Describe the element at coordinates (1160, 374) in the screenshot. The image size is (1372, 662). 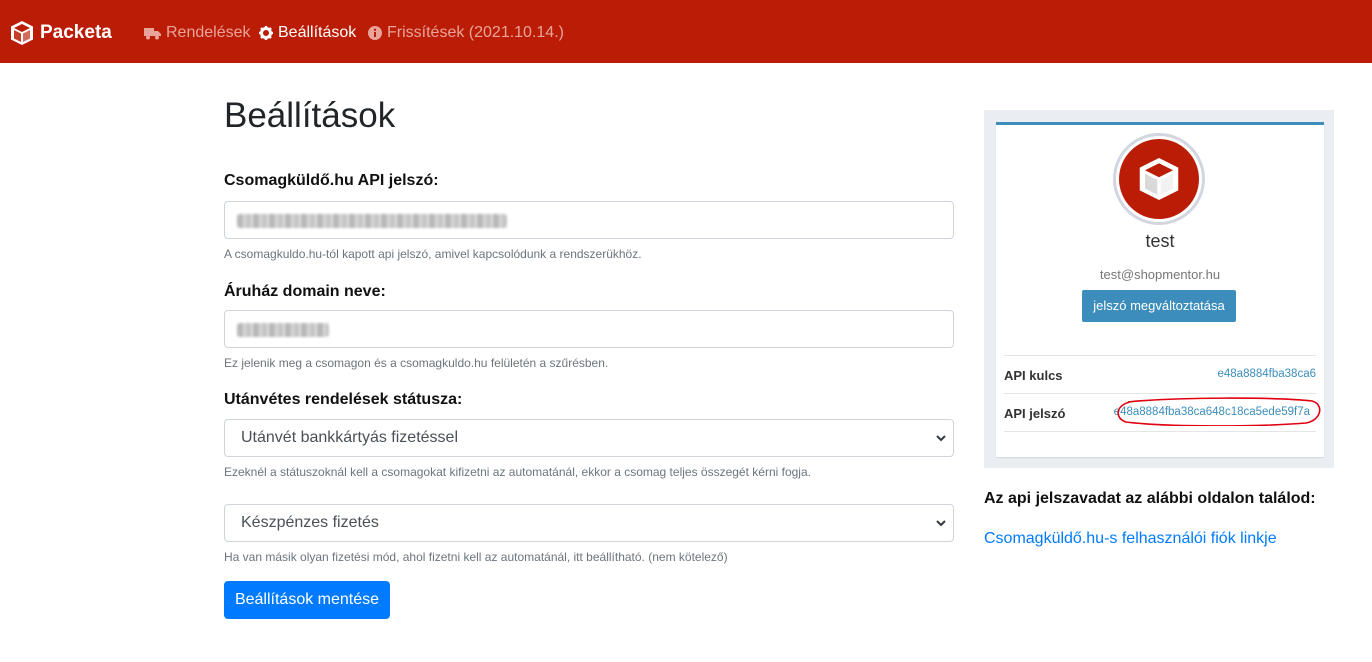
I see `api-key-row: API kulcs e48a8884fba38ca6` at that location.